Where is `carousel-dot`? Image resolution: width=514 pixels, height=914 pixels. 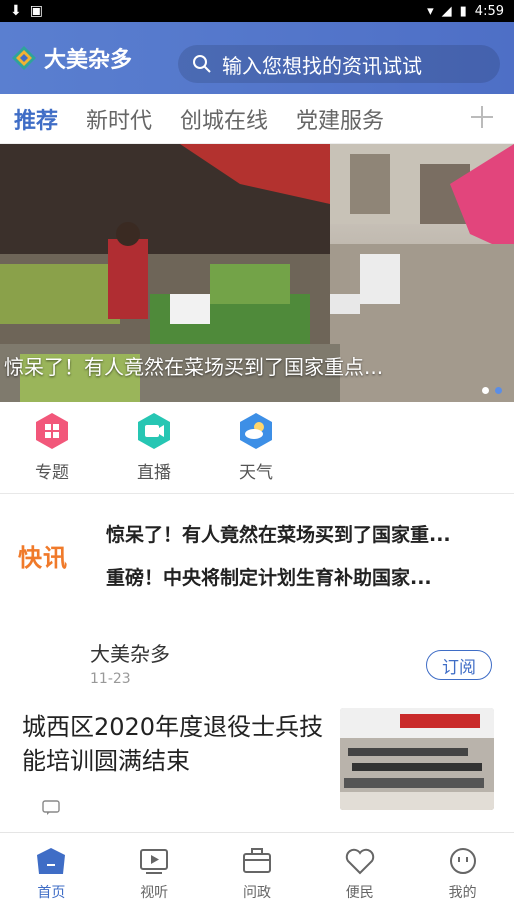
carousel-dot is located at coordinates (485, 390).